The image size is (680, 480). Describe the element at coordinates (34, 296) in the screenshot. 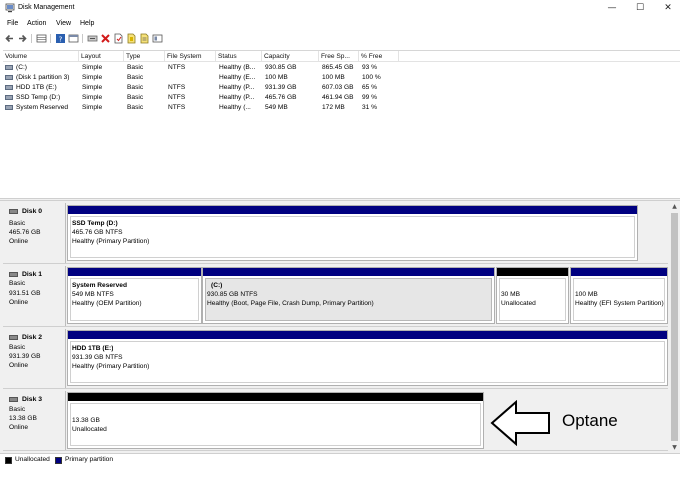

I see `disk-label: Disk 1 Basic 931.51 GB Online` at that location.